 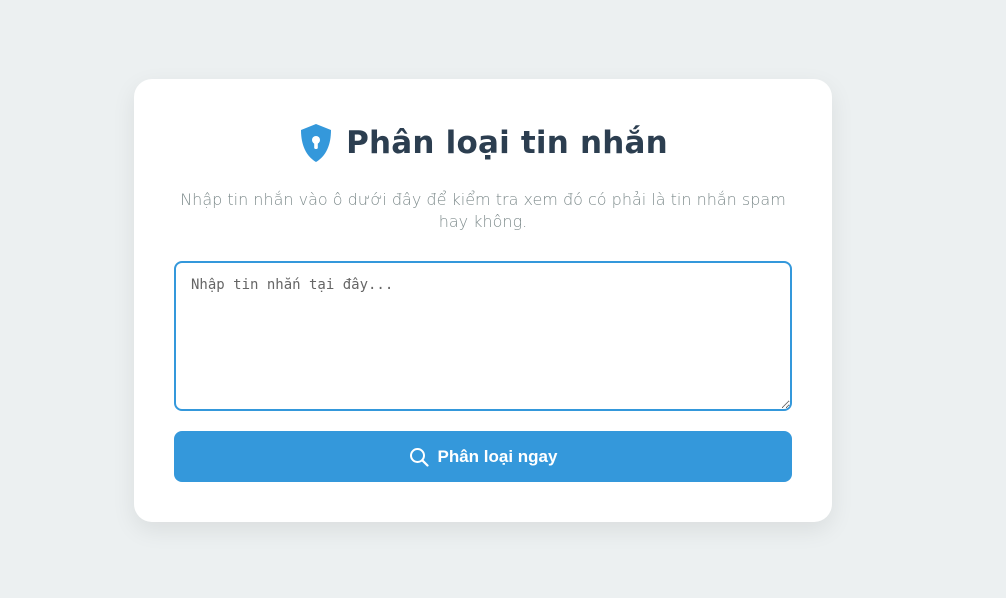 What do you see at coordinates (507, 143) in the screenshot?
I see `page-title: Phân loại tin nhắn` at bounding box center [507, 143].